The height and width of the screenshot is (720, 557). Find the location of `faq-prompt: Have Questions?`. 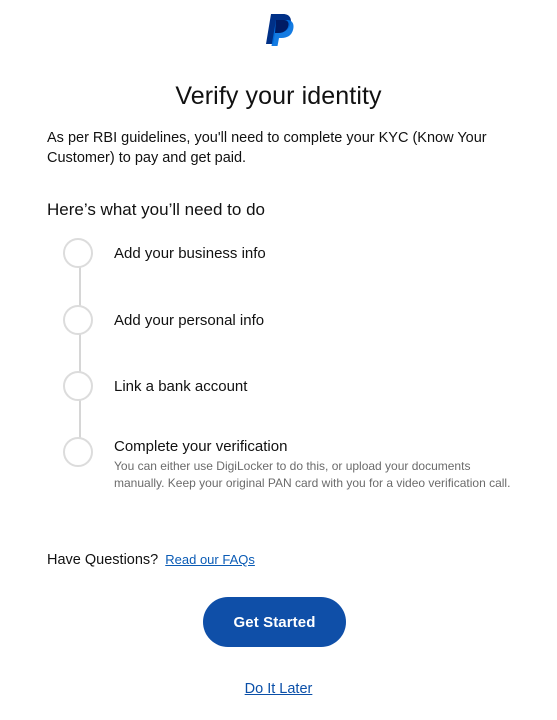

faq-prompt: Have Questions? is located at coordinates (103, 560).